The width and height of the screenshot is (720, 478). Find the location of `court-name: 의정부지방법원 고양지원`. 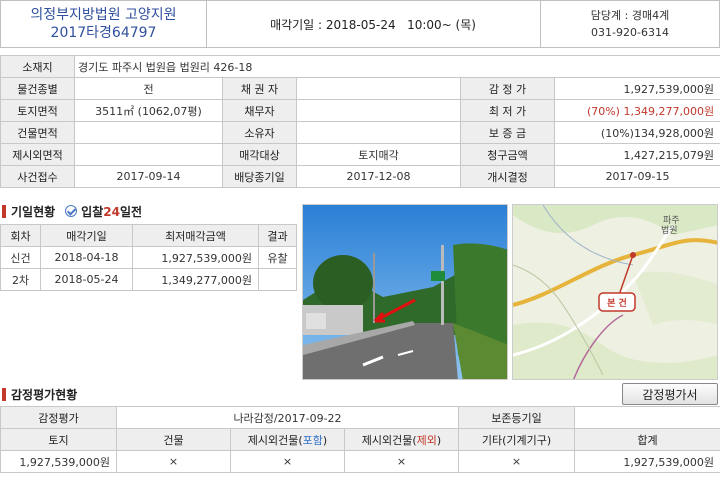

court-name: 의정부지방법원 고양지원 is located at coordinates (103, 15).